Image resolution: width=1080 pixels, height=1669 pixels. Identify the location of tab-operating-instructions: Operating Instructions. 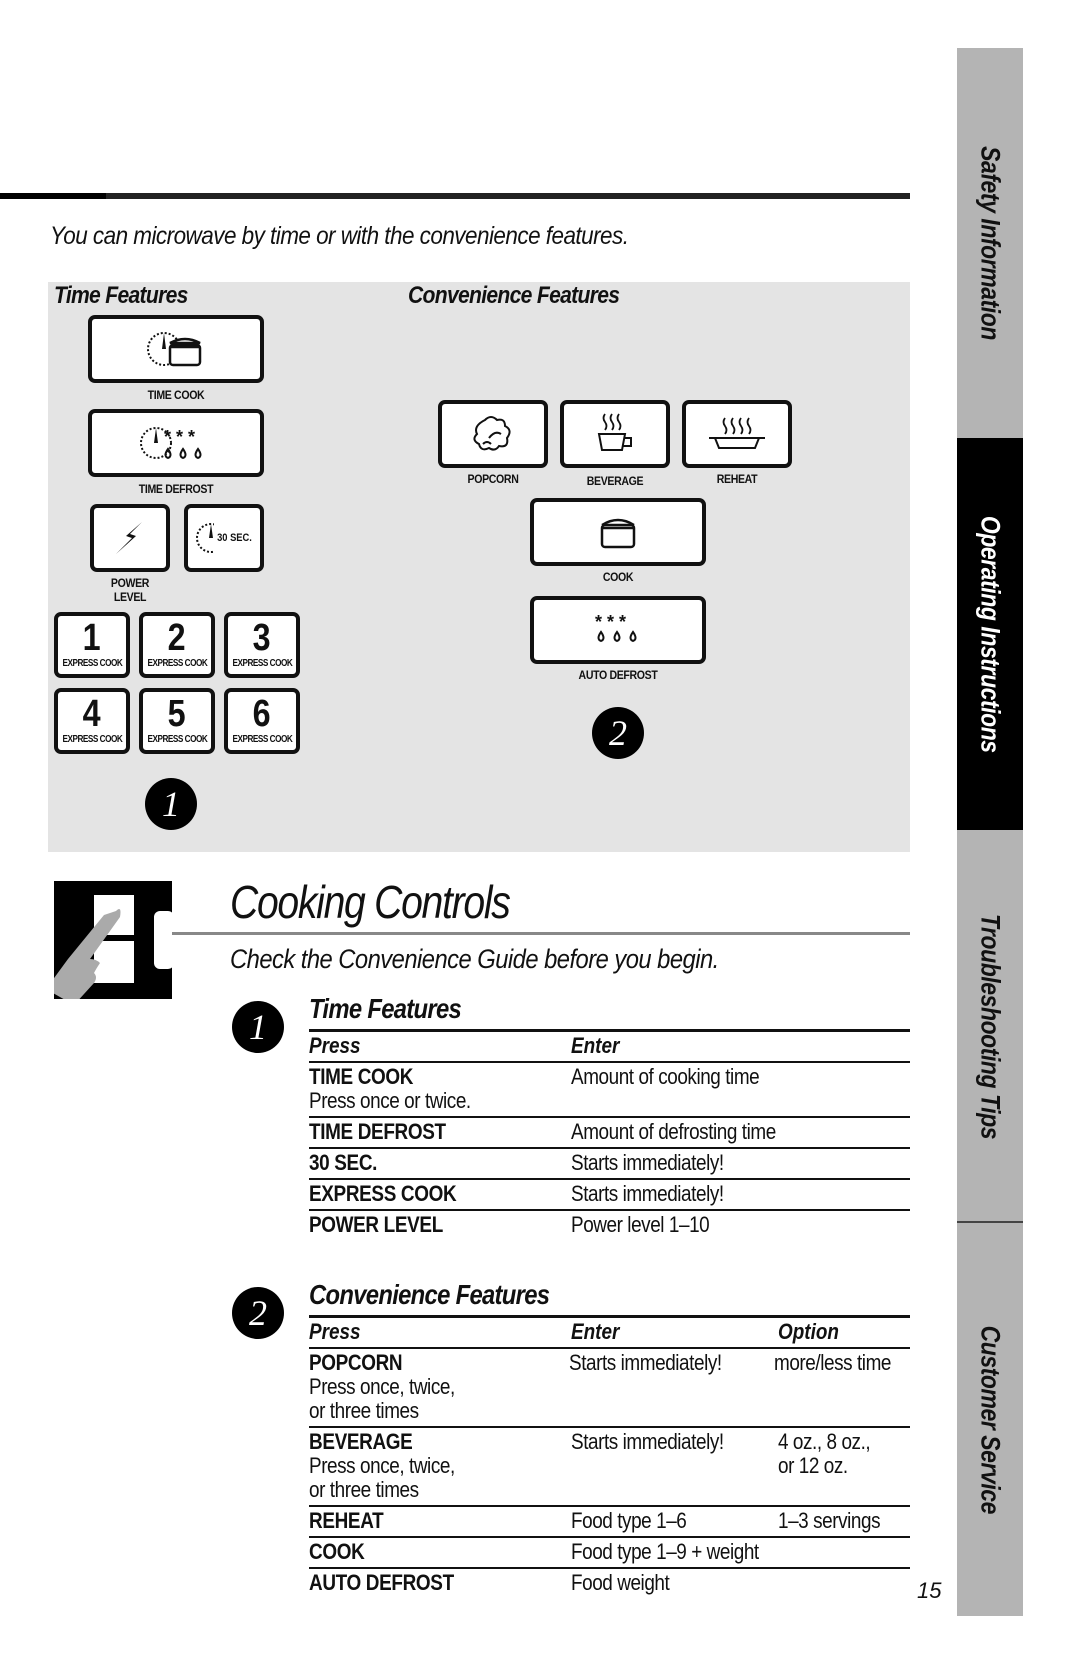
(990, 634).